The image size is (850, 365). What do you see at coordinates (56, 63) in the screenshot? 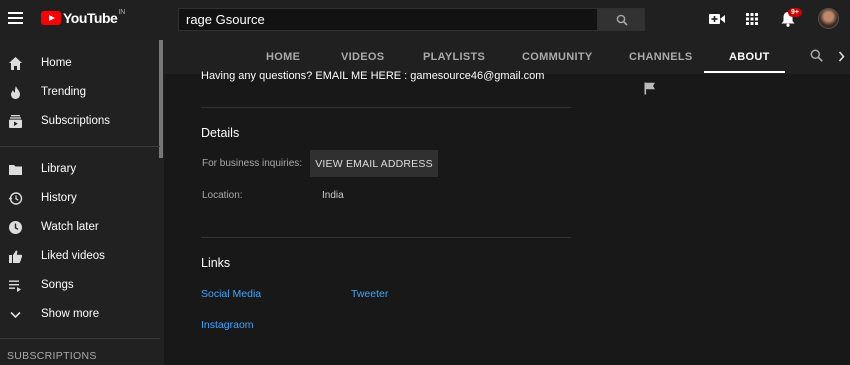
I see `sidebar-item-label: Home` at bounding box center [56, 63].